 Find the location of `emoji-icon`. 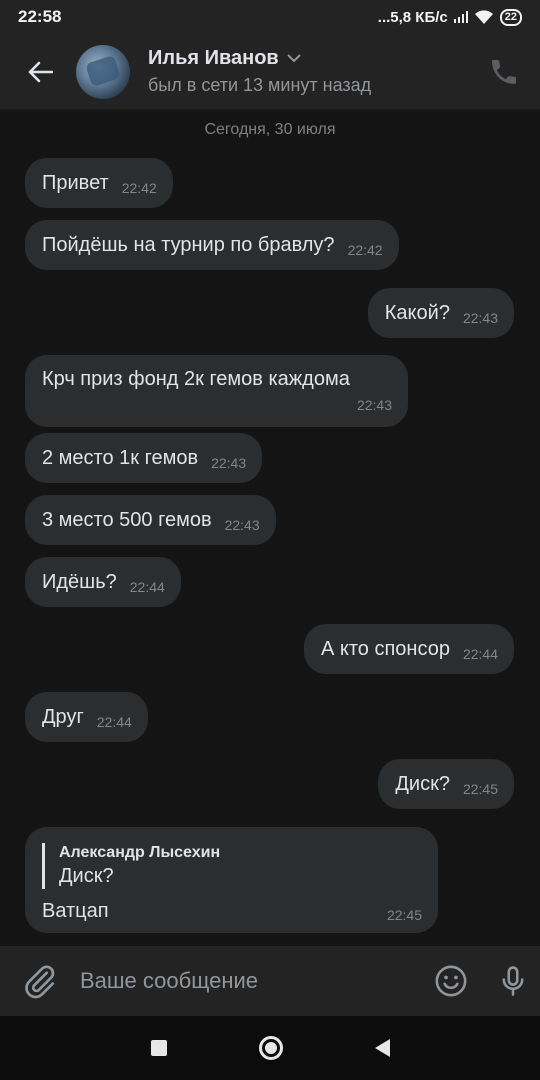

emoji-icon is located at coordinates (451, 981).